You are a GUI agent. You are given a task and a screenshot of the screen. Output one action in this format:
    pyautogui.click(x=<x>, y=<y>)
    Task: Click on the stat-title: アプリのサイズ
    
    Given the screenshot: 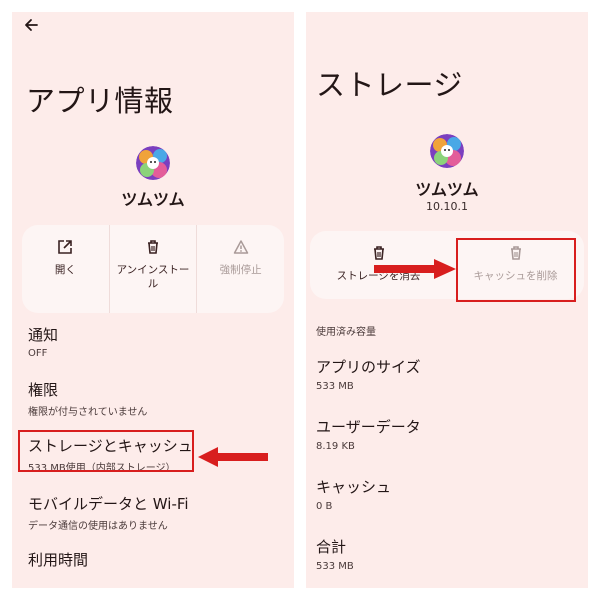 What is the action you would take?
    pyautogui.click(x=368, y=367)
    